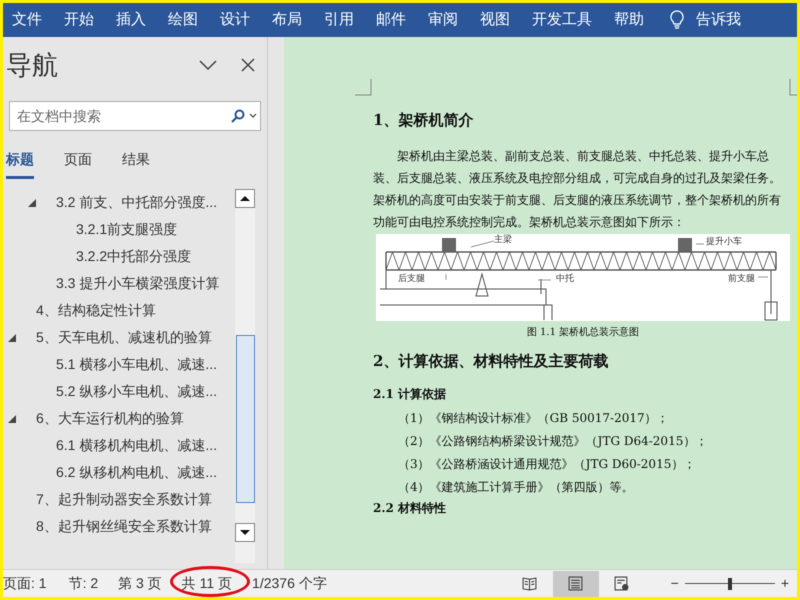 The image size is (800, 600). I want to click on heading-item: 3.2.1前支腿强度, so click(127, 229).